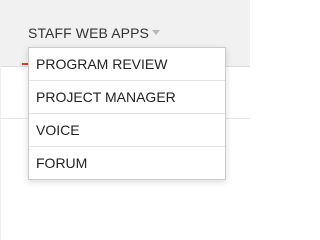 This screenshot has height=240, width=320. Describe the element at coordinates (127, 130) in the screenshot. I see `menu-item-voice: VOICE` at that location.